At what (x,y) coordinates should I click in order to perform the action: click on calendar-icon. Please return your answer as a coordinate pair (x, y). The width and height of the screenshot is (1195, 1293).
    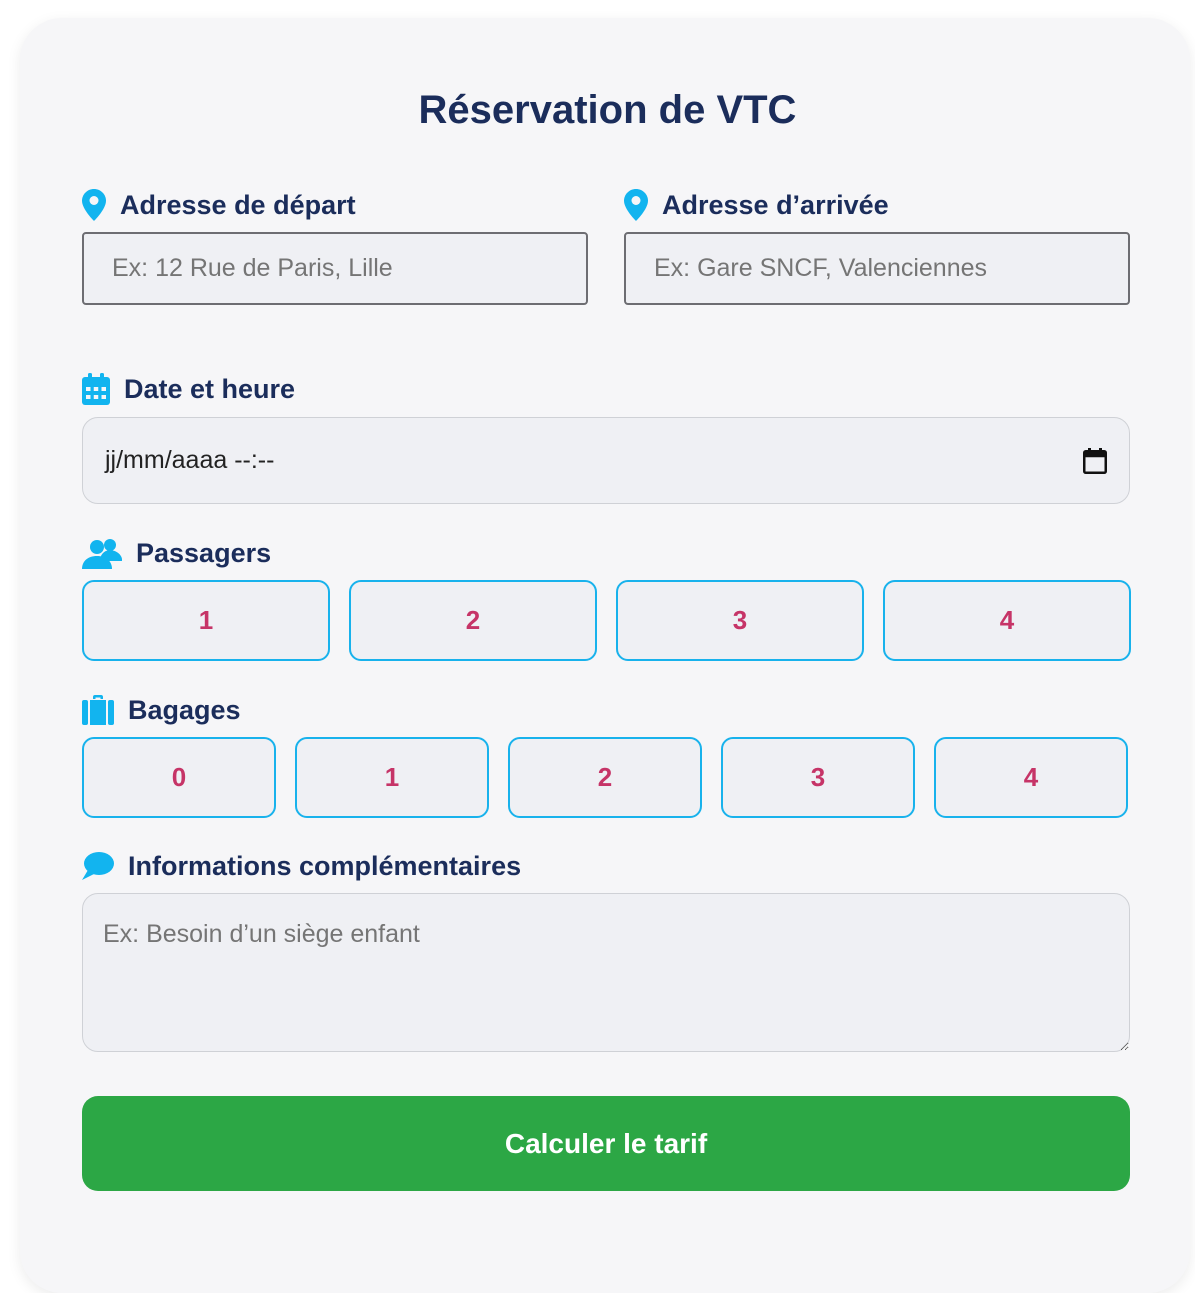
    Looking at the image, I should click on (96, 389).